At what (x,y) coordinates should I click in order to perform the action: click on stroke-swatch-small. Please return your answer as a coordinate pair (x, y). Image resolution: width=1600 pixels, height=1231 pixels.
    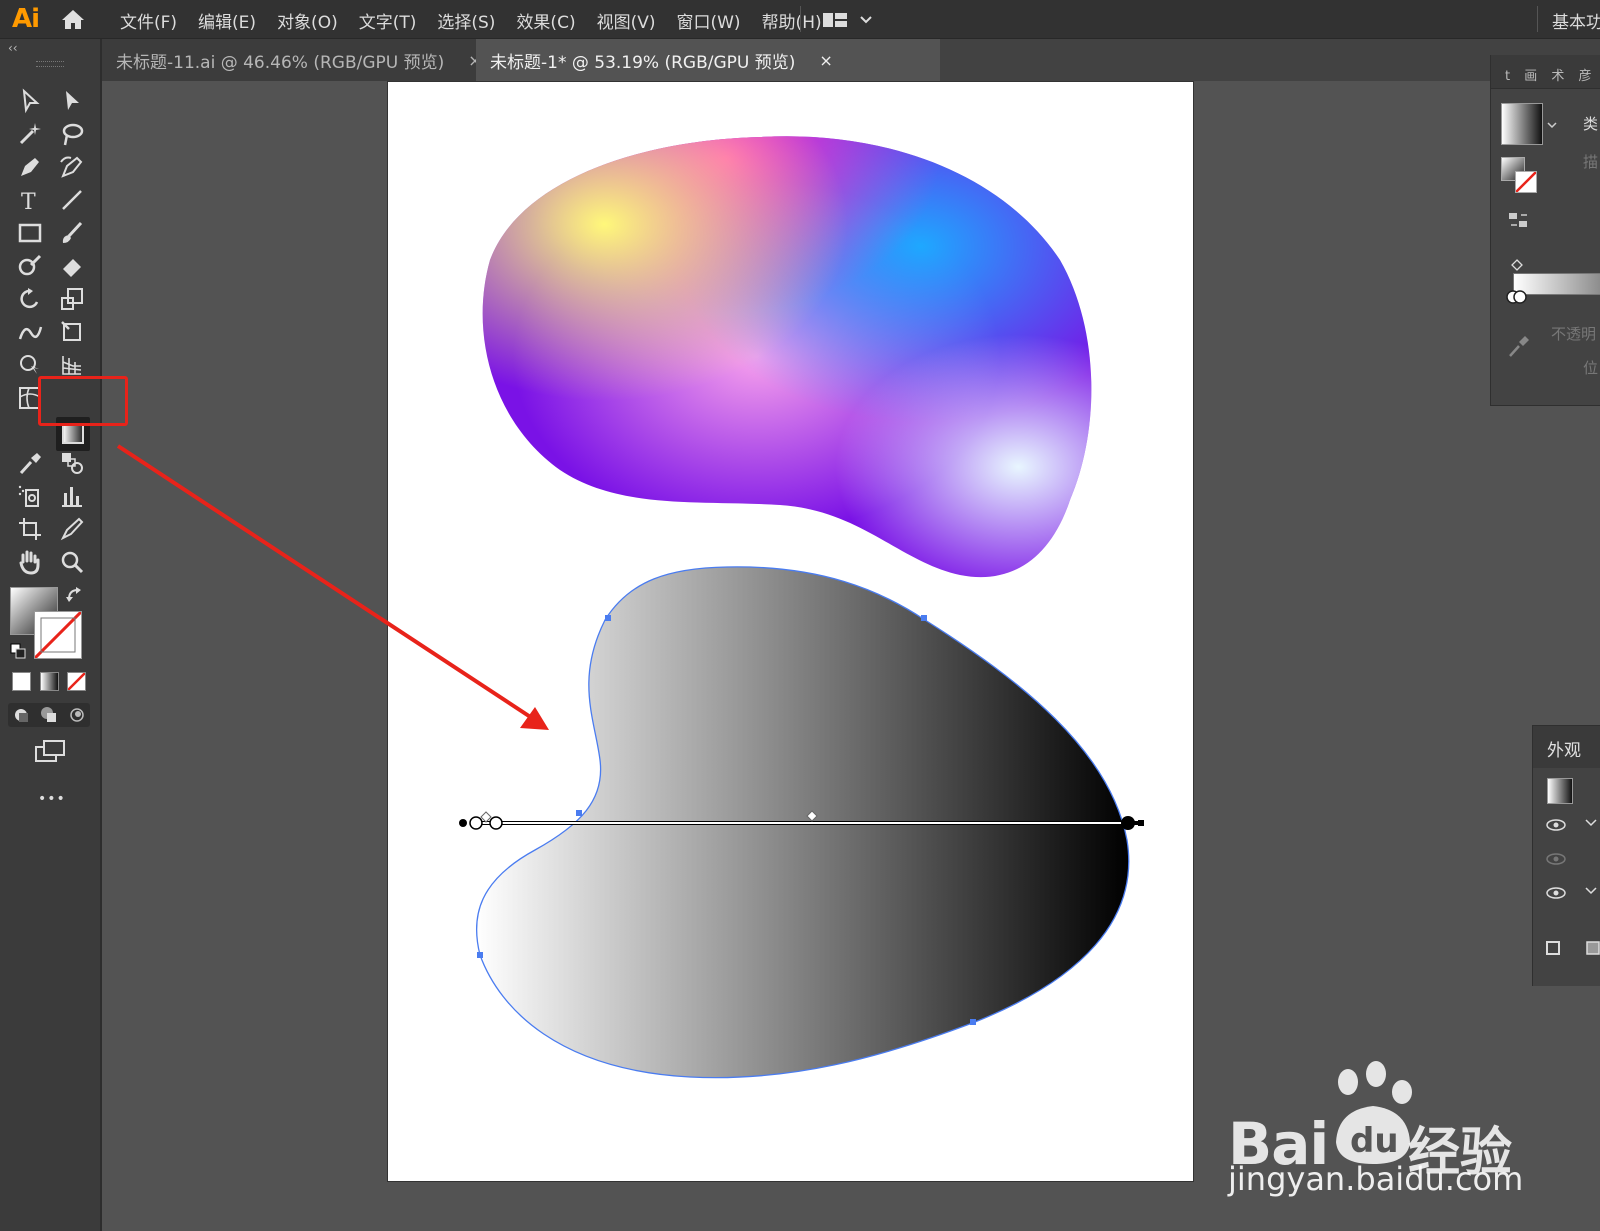
    Looking at the image, I should click on (1526, 182).